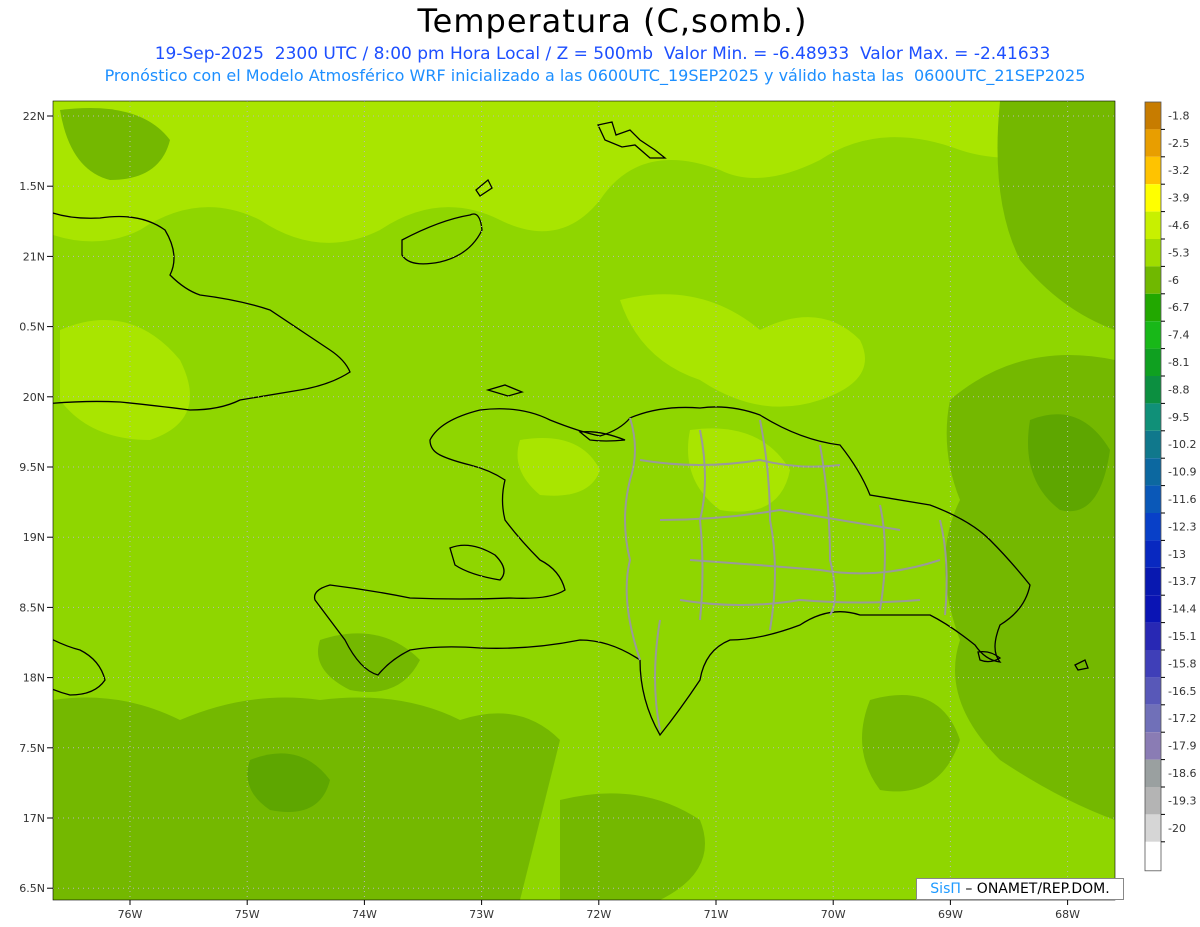  Describe the element at coordinates (598, 914) in the screenshot. I see `lon-label: 72W` at that location.